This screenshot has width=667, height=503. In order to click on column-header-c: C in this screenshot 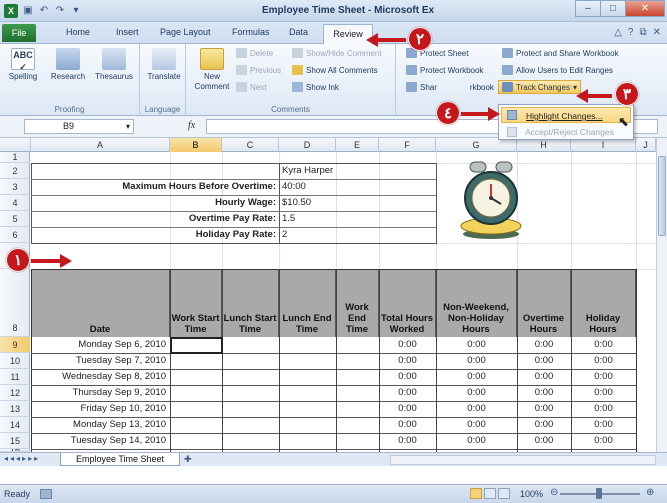, I will do `click(250, 145)`.